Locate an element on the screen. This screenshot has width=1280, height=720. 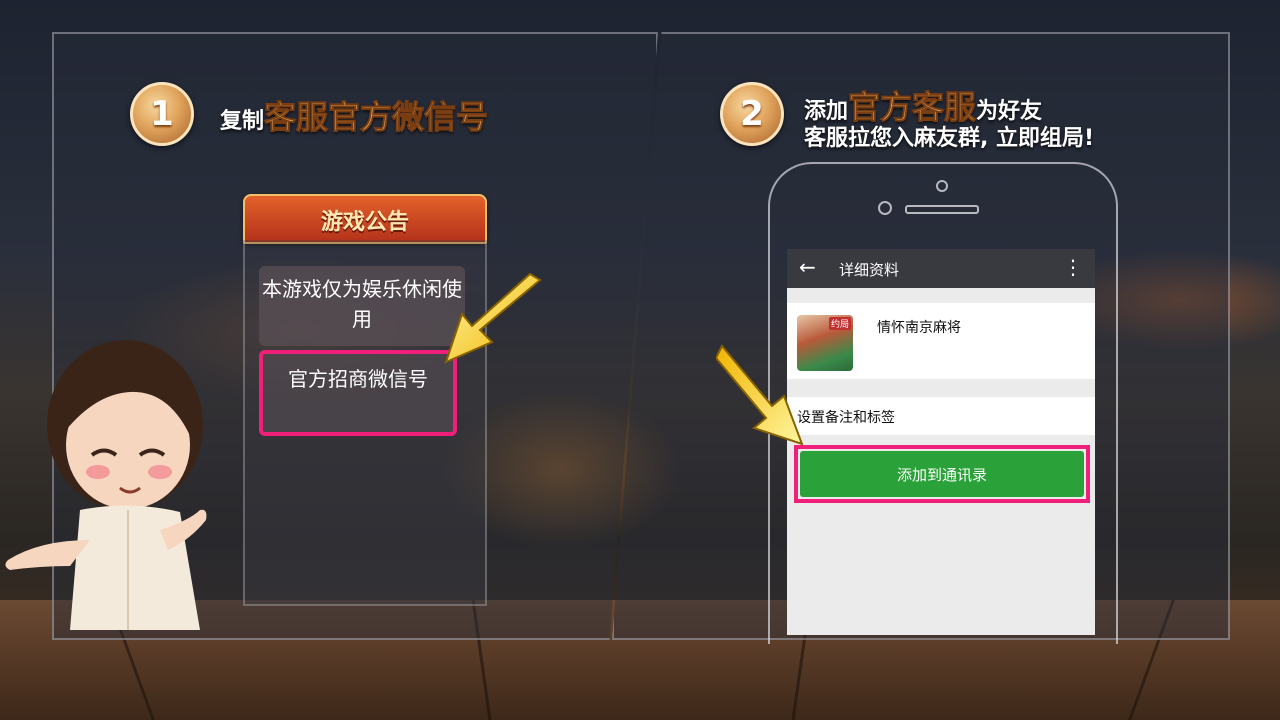
set-remark-row: 设置备注和标签 is located at coordinates (941, 416).